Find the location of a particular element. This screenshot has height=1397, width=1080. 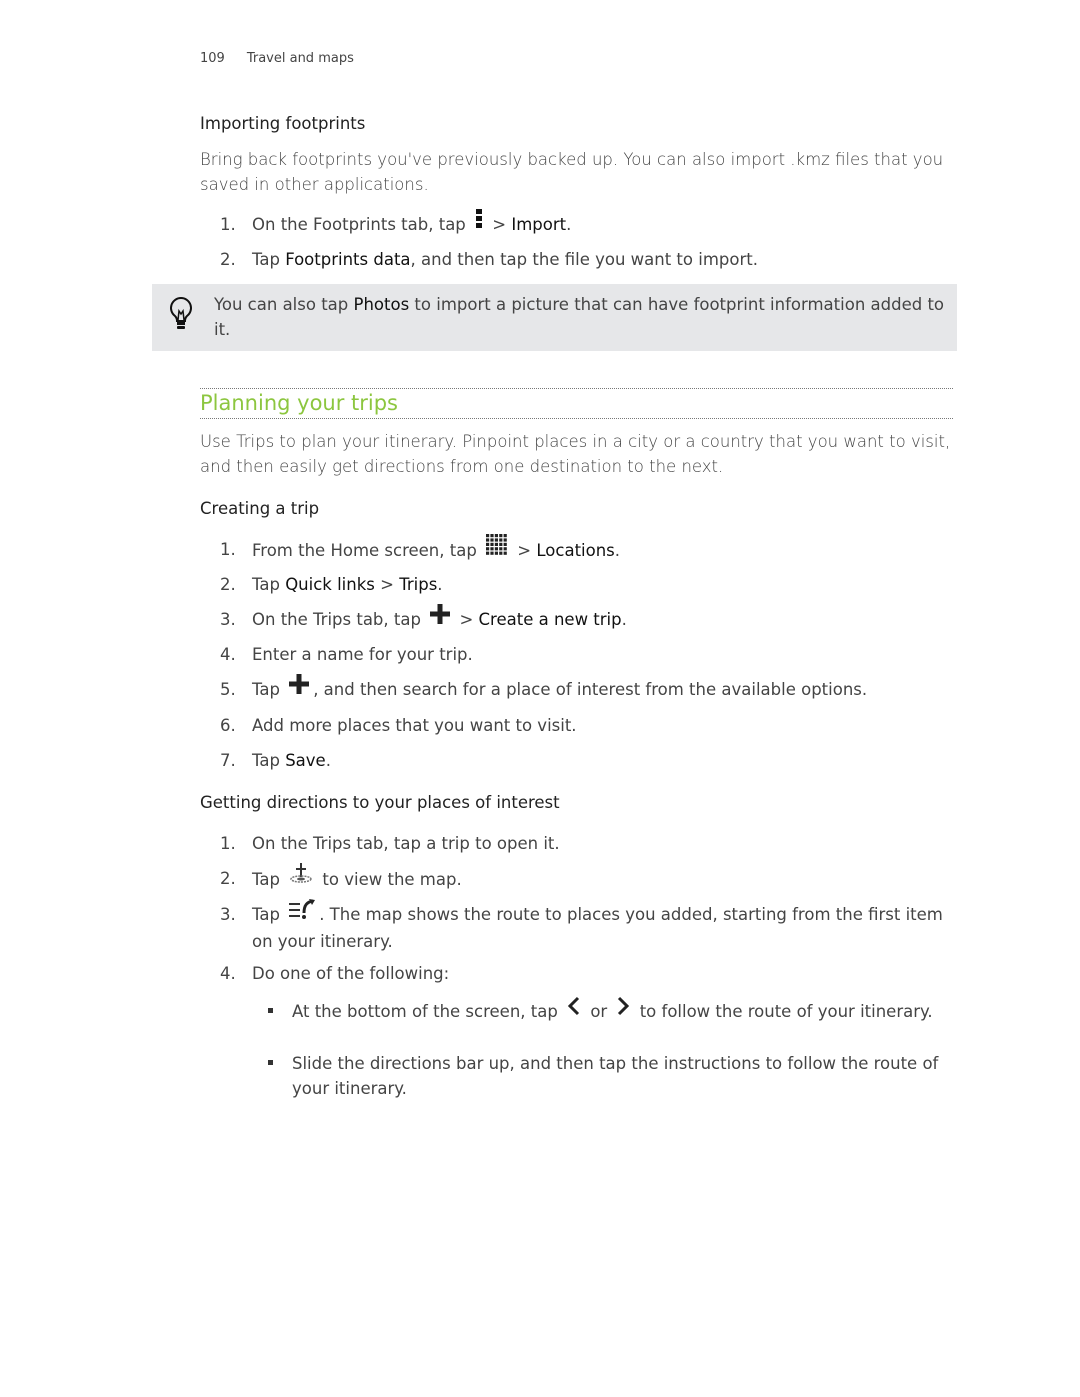

chapter-heading: Planning your trips is located at coordinates (299, 403).